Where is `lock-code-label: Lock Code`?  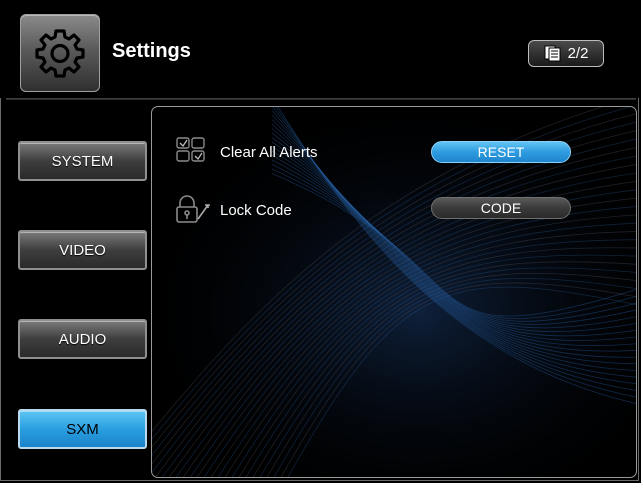
lock-code-label: Lock Code is located at coordinates (256, 210).